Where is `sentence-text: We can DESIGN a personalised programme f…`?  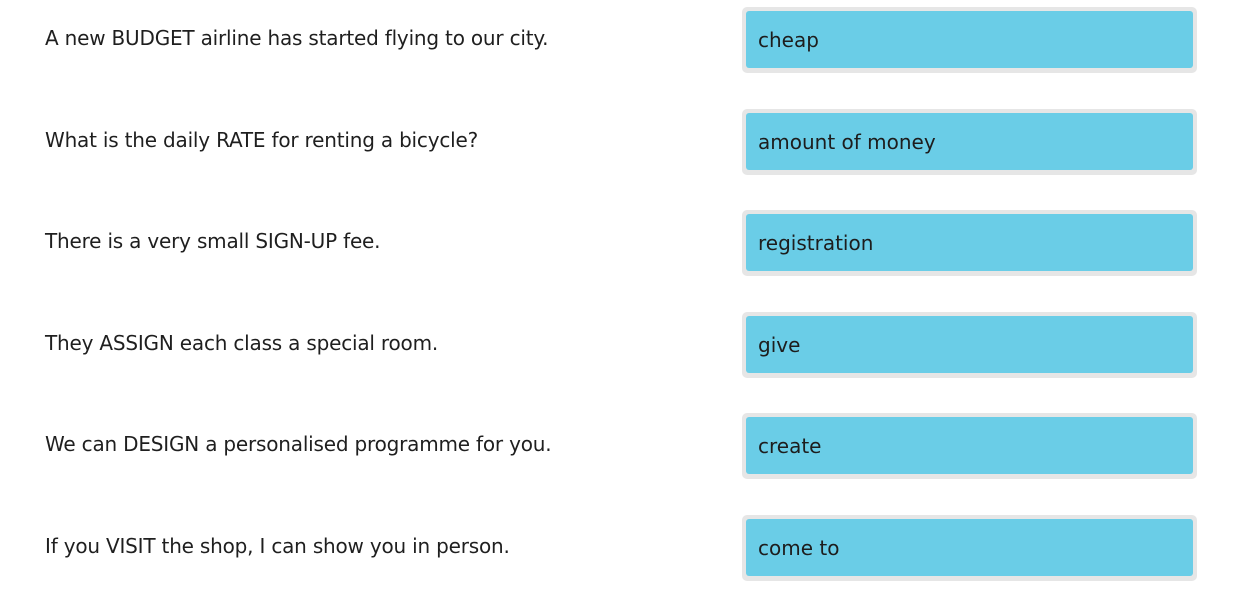 sentence-text: We can DESIGN a personalised programme f… is located at coordinates (298, 444).